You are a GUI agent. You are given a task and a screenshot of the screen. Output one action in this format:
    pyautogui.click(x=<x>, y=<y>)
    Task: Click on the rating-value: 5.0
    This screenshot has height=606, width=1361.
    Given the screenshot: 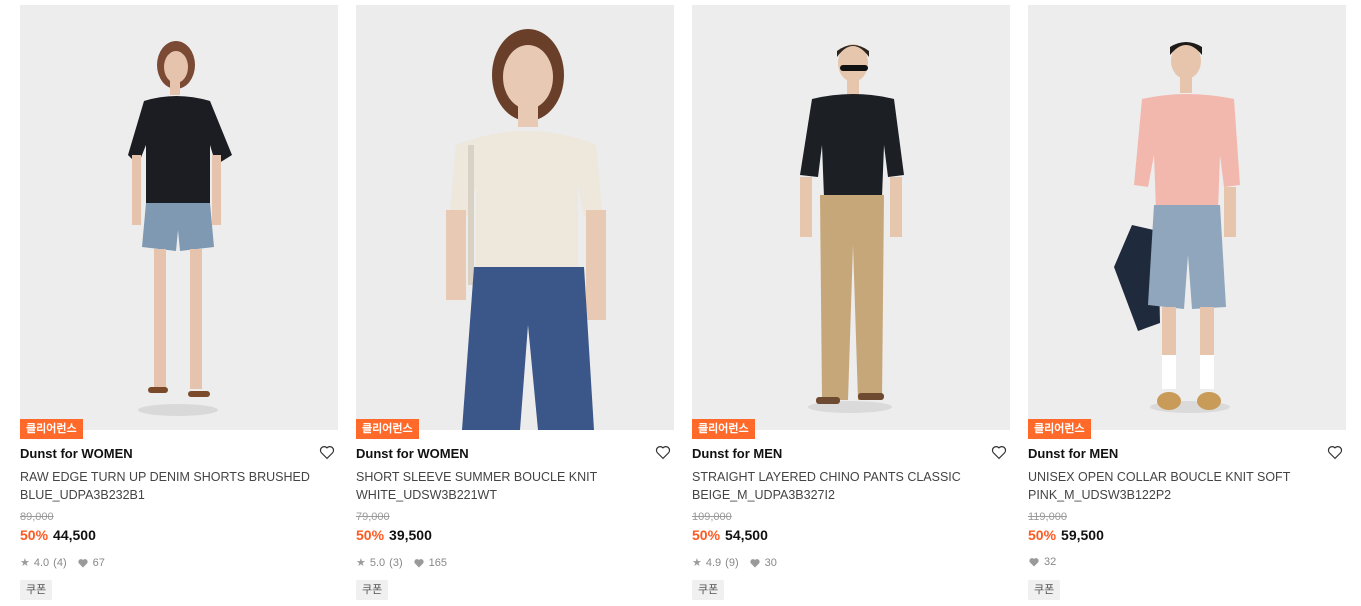 What is the action you would take?
    pyautogui.click(x=377, y=562)
    